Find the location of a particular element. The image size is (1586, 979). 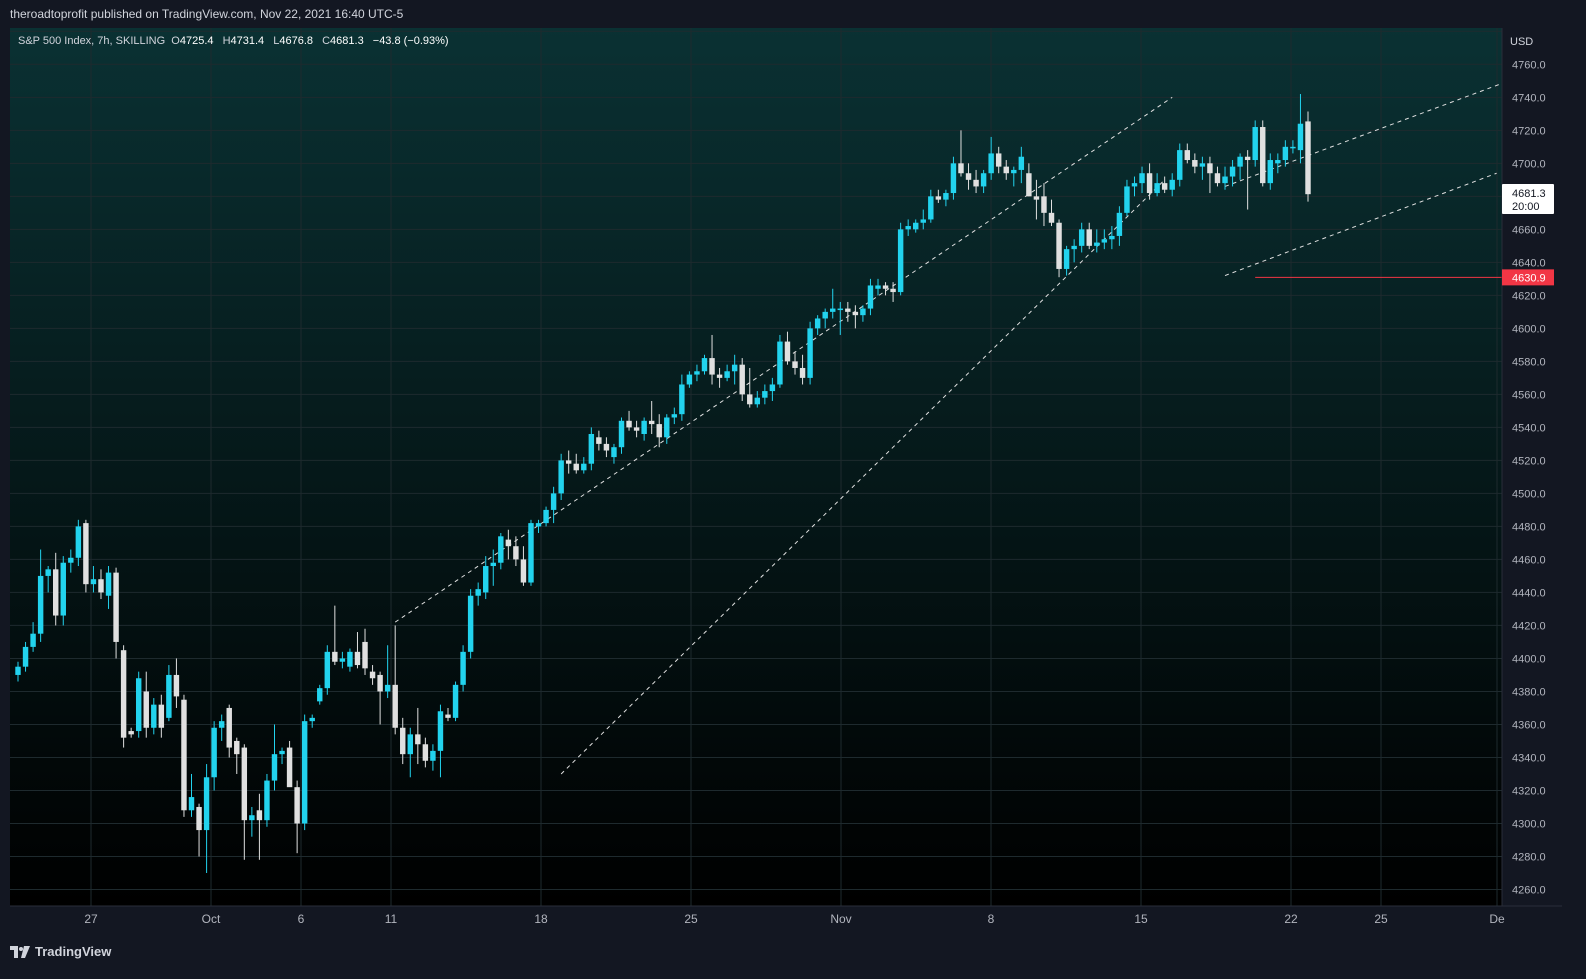

y-tick-label: 4640.0 is located at coordinates (1529, 263).